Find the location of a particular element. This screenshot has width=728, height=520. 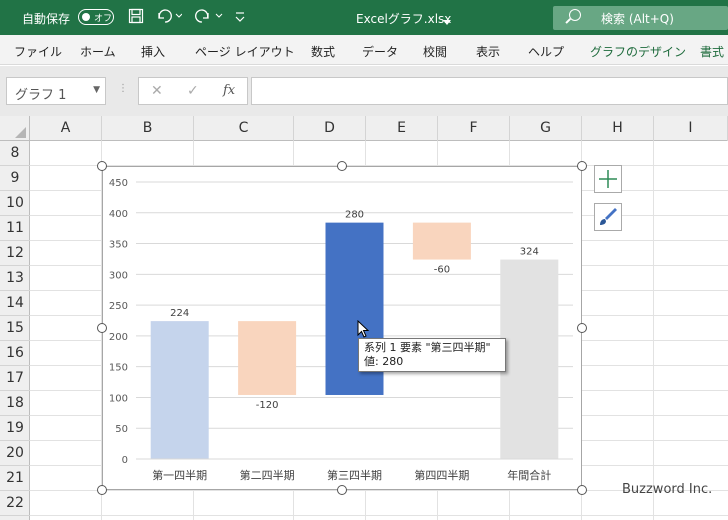

formula-bar: グラフ 1 ▼ ⋮ ✕ ✓ fx is located at coordinates (364, 91).